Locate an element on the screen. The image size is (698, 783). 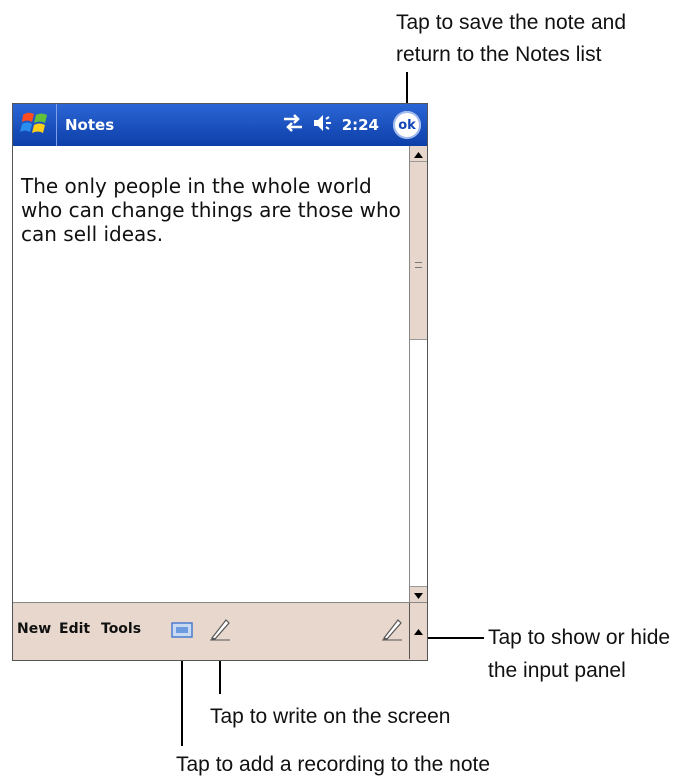
ok-icon: ok is located at coordinates (407, 125).